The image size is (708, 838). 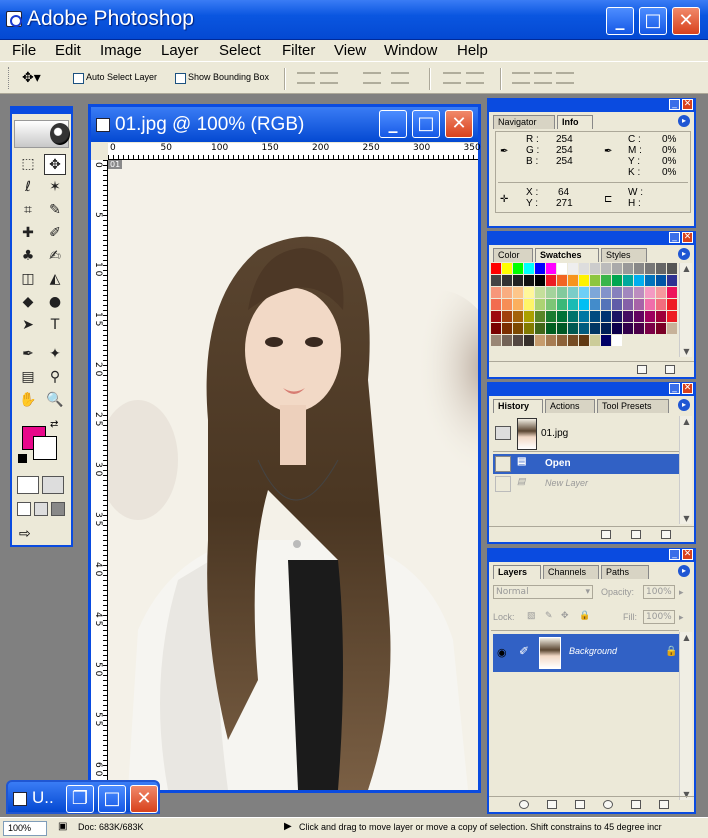 I want to click on screen-mode-full-menu-icon, so click(x=41, y=509).